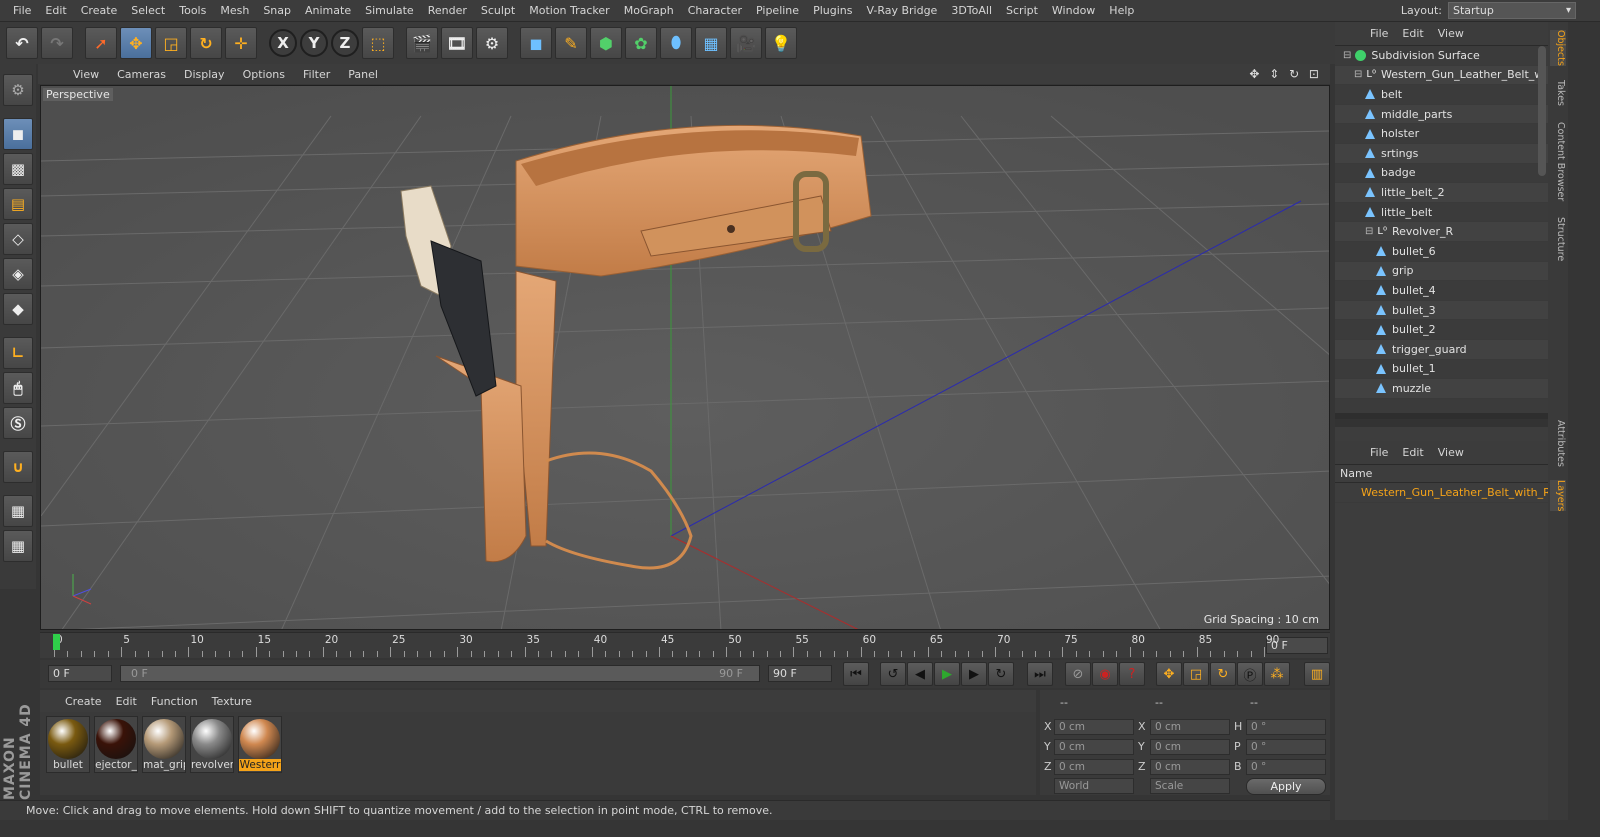  I want to click on material-menu-edit: Edit, so click(126, 701).